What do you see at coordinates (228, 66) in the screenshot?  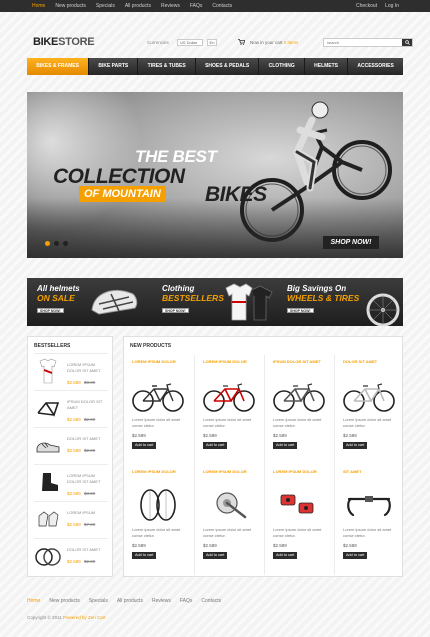 I see `nav-shoes-pedals: Shoes & Pedals` at bounding box center [228, 66].